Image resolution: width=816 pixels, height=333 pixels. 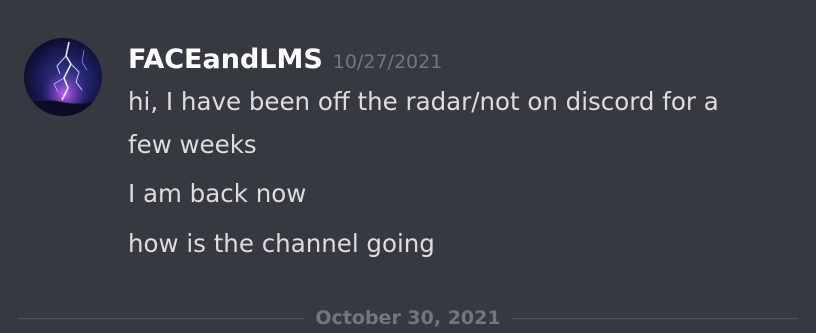 I want to click on date-divider: October 30, 2021, so click(x=408, y=318).